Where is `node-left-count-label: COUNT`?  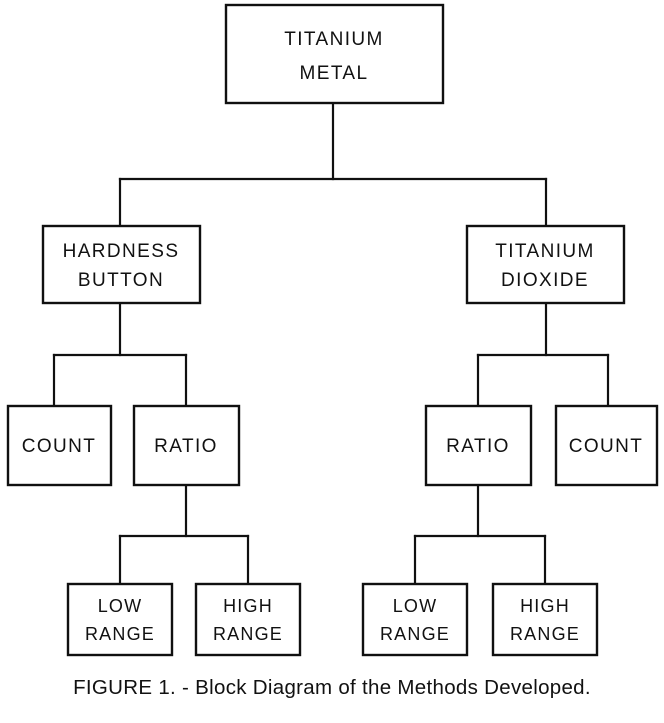
node-left-count-label: COUNT is located at coordinates (59, 446).